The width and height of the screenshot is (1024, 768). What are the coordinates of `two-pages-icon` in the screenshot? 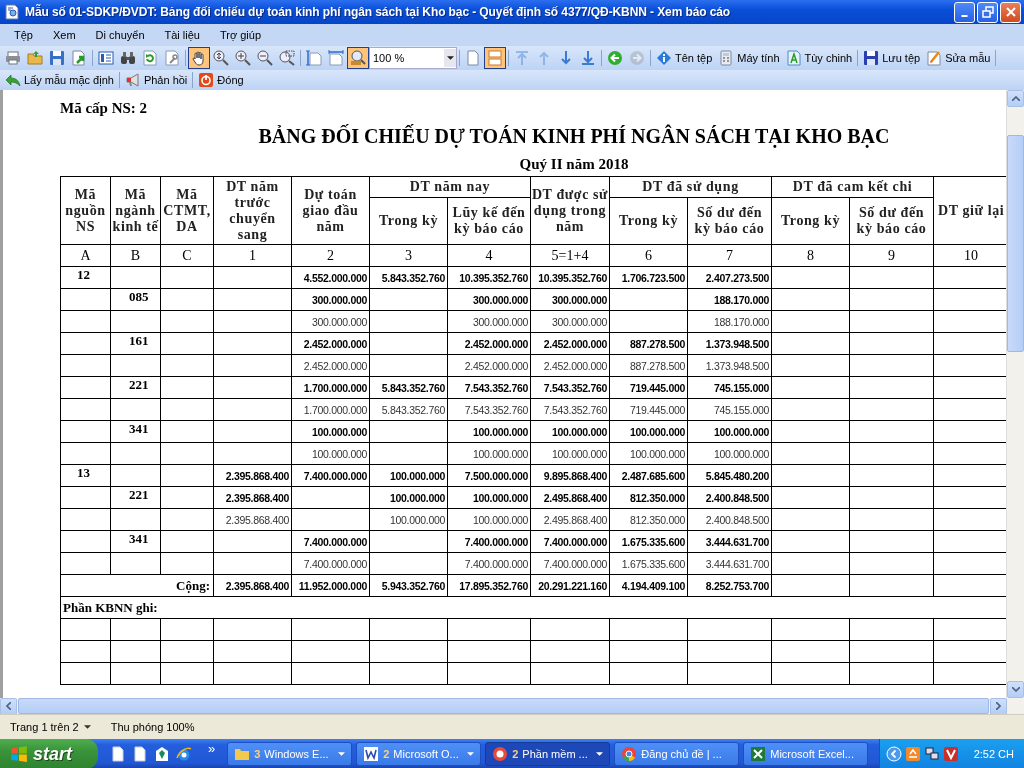 It's located at (495, 58).